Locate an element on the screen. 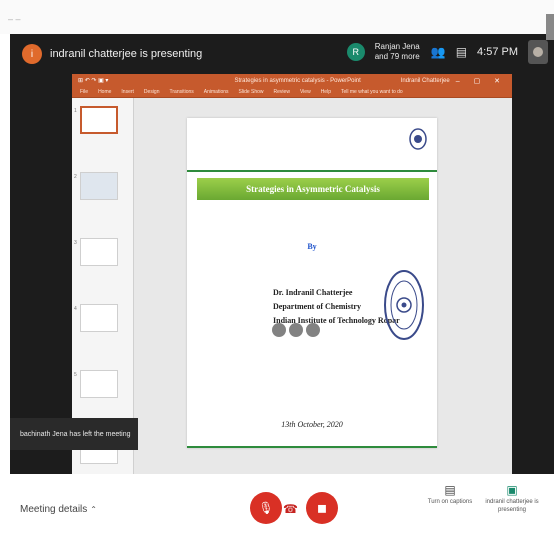 Image resolution: width=554 pixels, height=547 pixels. overlay-mic-icon is located at coordinates (279, 330).